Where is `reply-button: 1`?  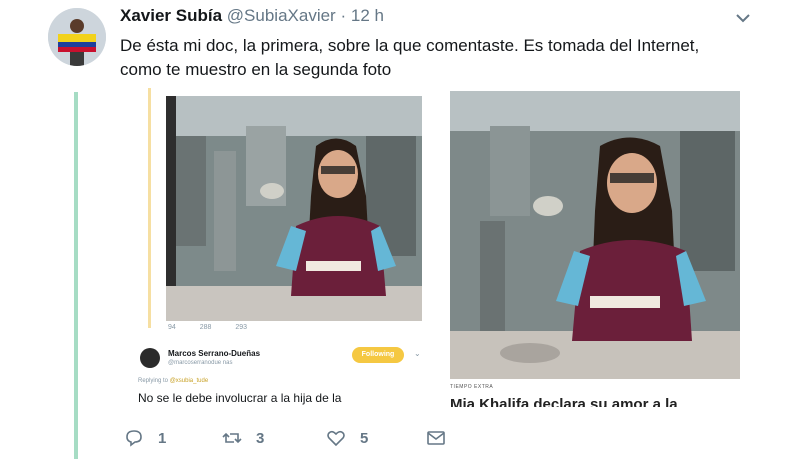
reply-button: 1 is located at coordinates (145, 438).